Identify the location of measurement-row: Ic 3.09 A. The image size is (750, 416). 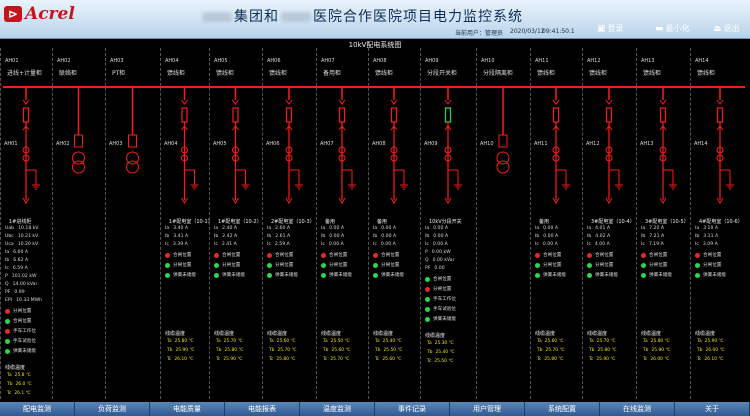
(706, 244).